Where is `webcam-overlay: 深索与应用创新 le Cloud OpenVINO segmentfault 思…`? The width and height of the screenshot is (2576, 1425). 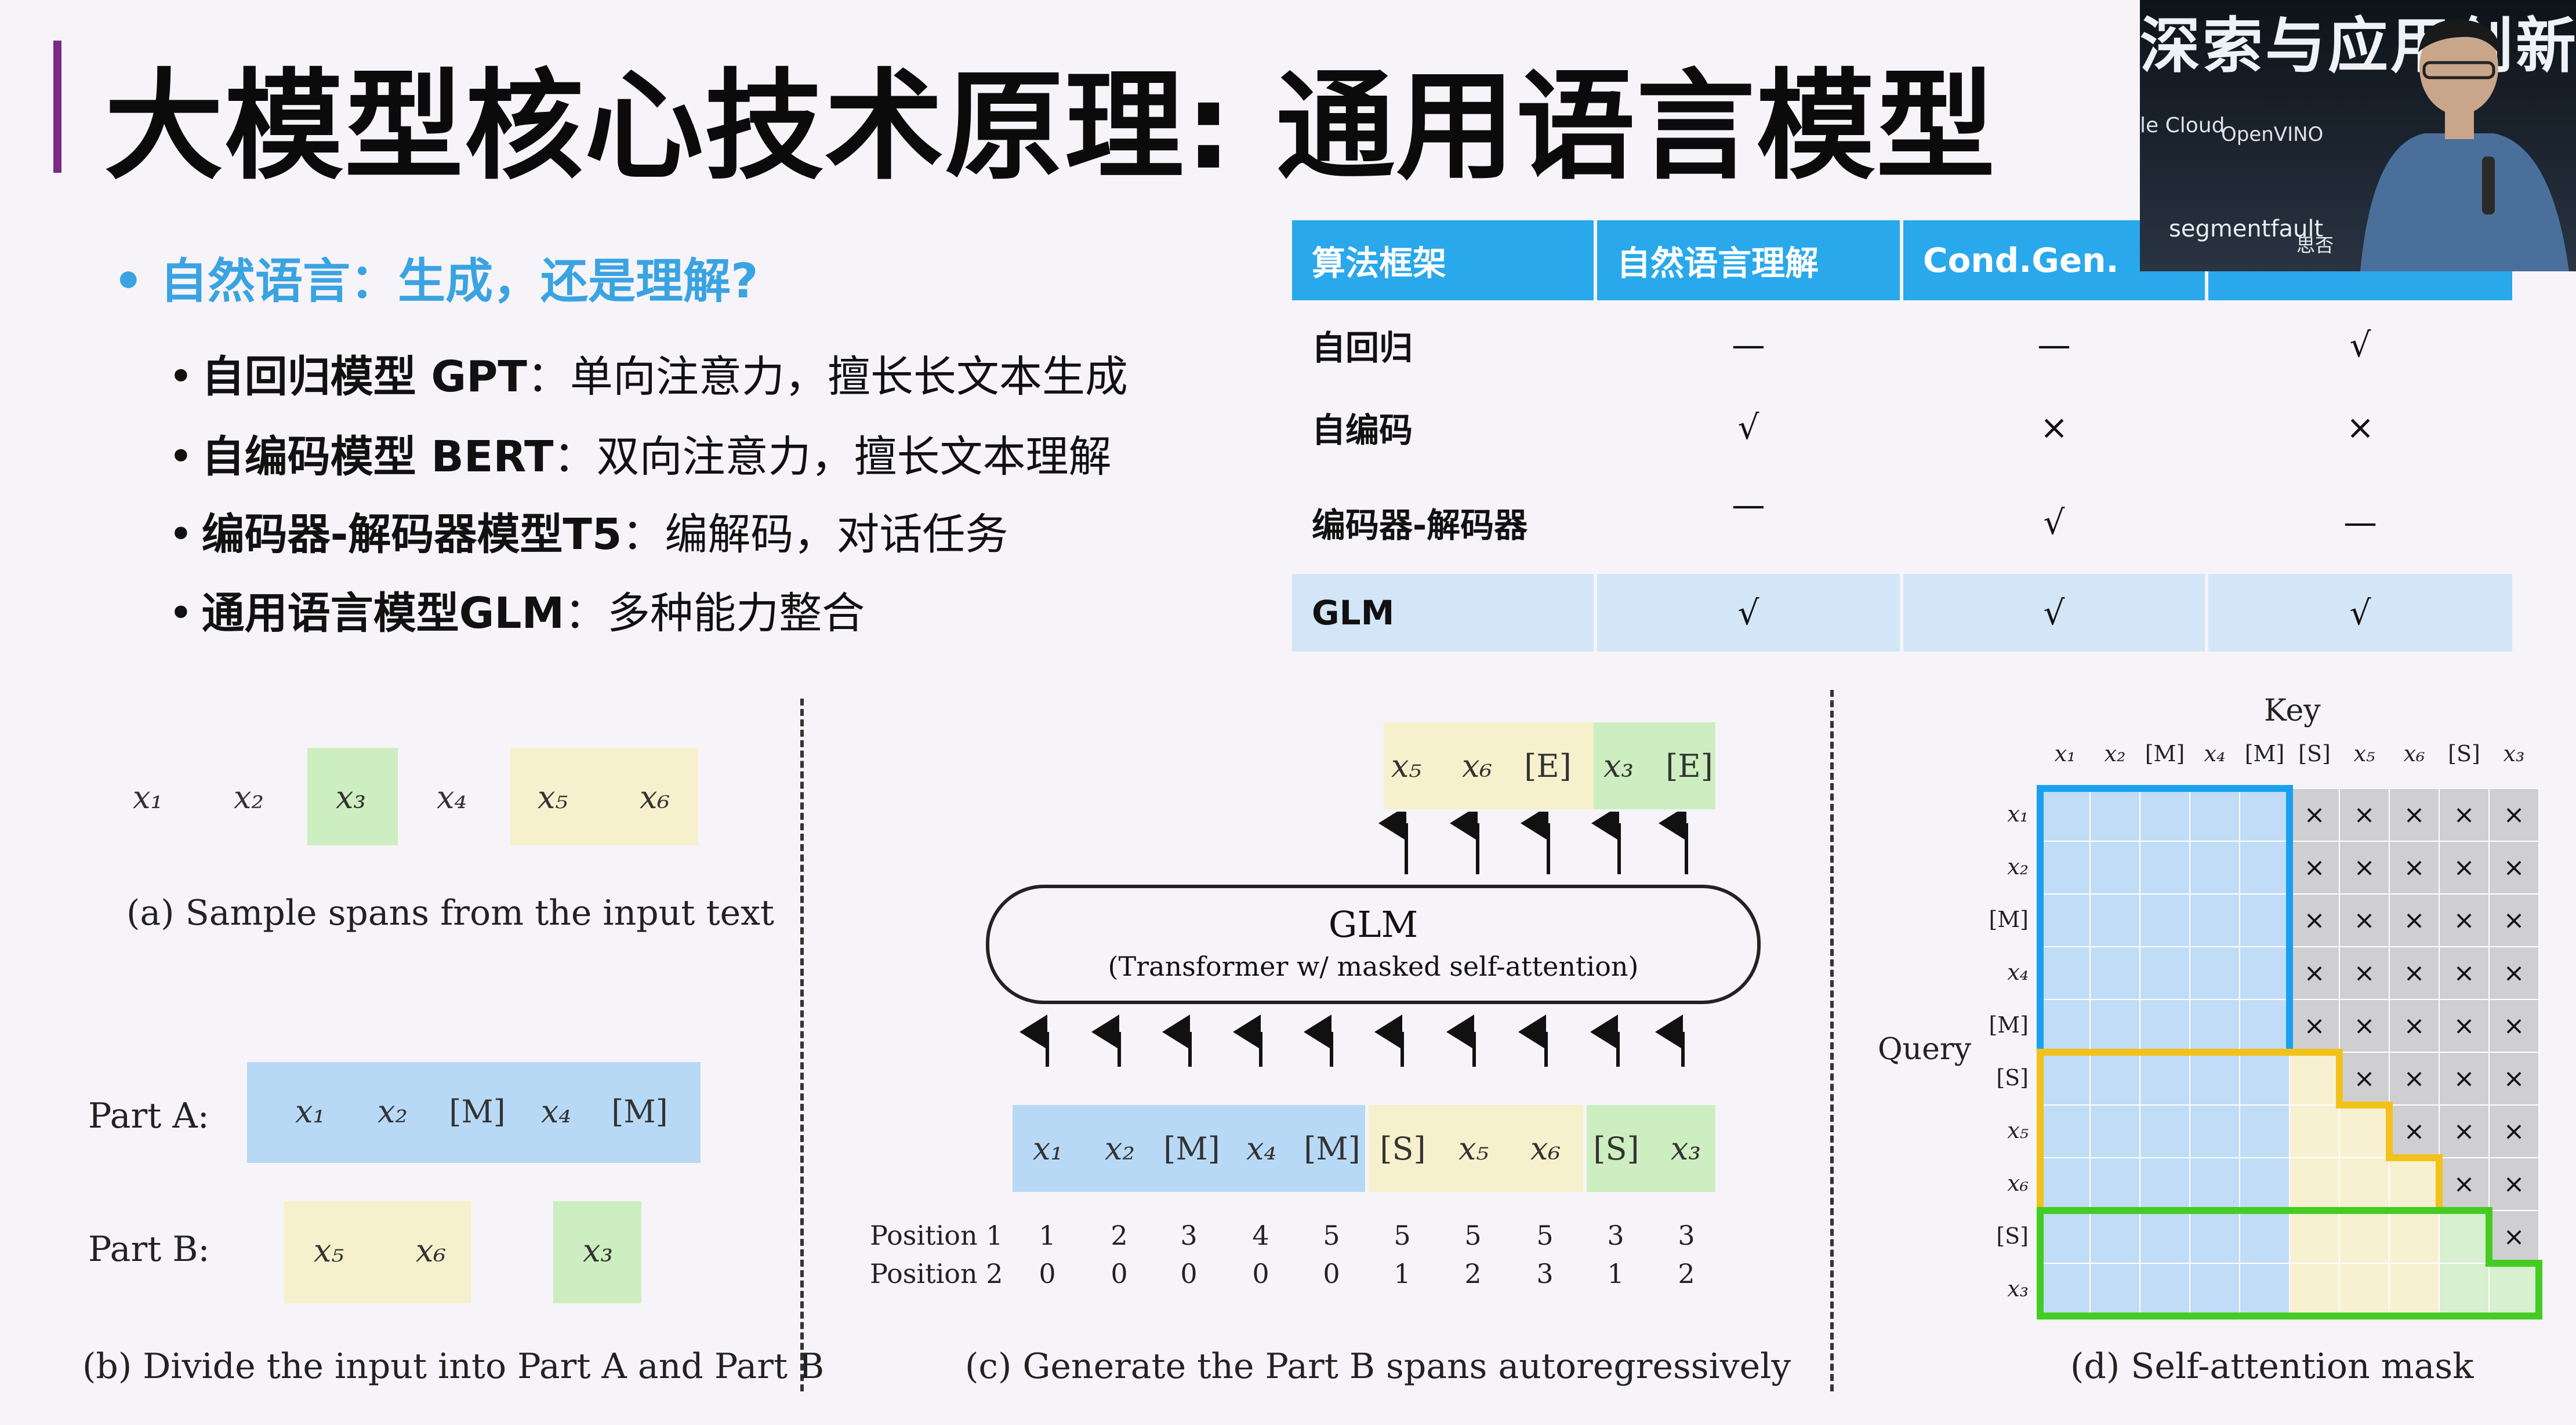 webcam-overlay: 深索与应用创新 le Cloud OpenVINO segmentfault 思… is located at coordinates (2358, 135).